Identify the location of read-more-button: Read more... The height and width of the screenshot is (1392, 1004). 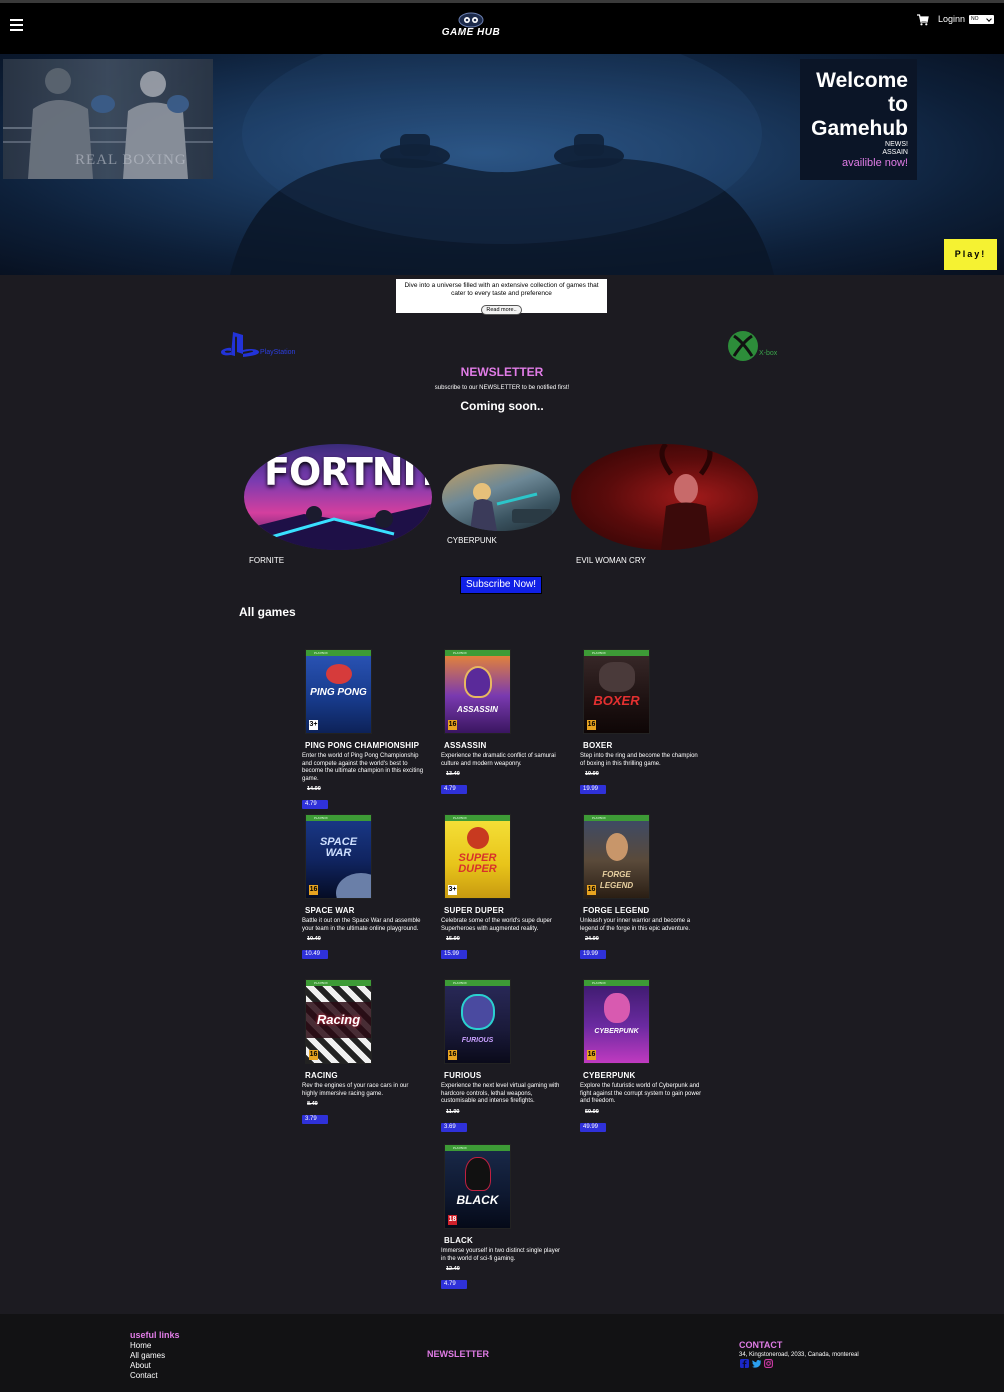
(501, 310).